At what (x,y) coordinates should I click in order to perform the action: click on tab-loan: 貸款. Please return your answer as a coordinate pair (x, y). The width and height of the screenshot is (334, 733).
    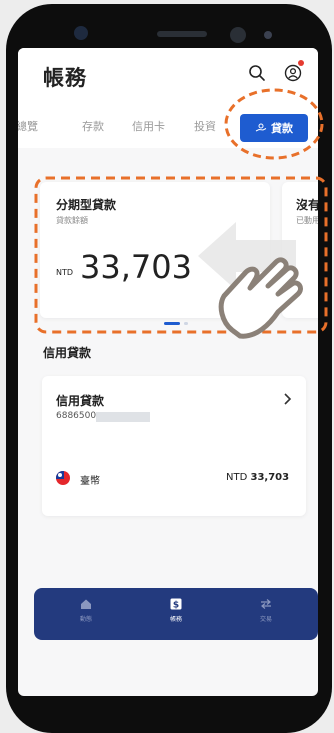
    Looking at the image, I should click on (274, 128).